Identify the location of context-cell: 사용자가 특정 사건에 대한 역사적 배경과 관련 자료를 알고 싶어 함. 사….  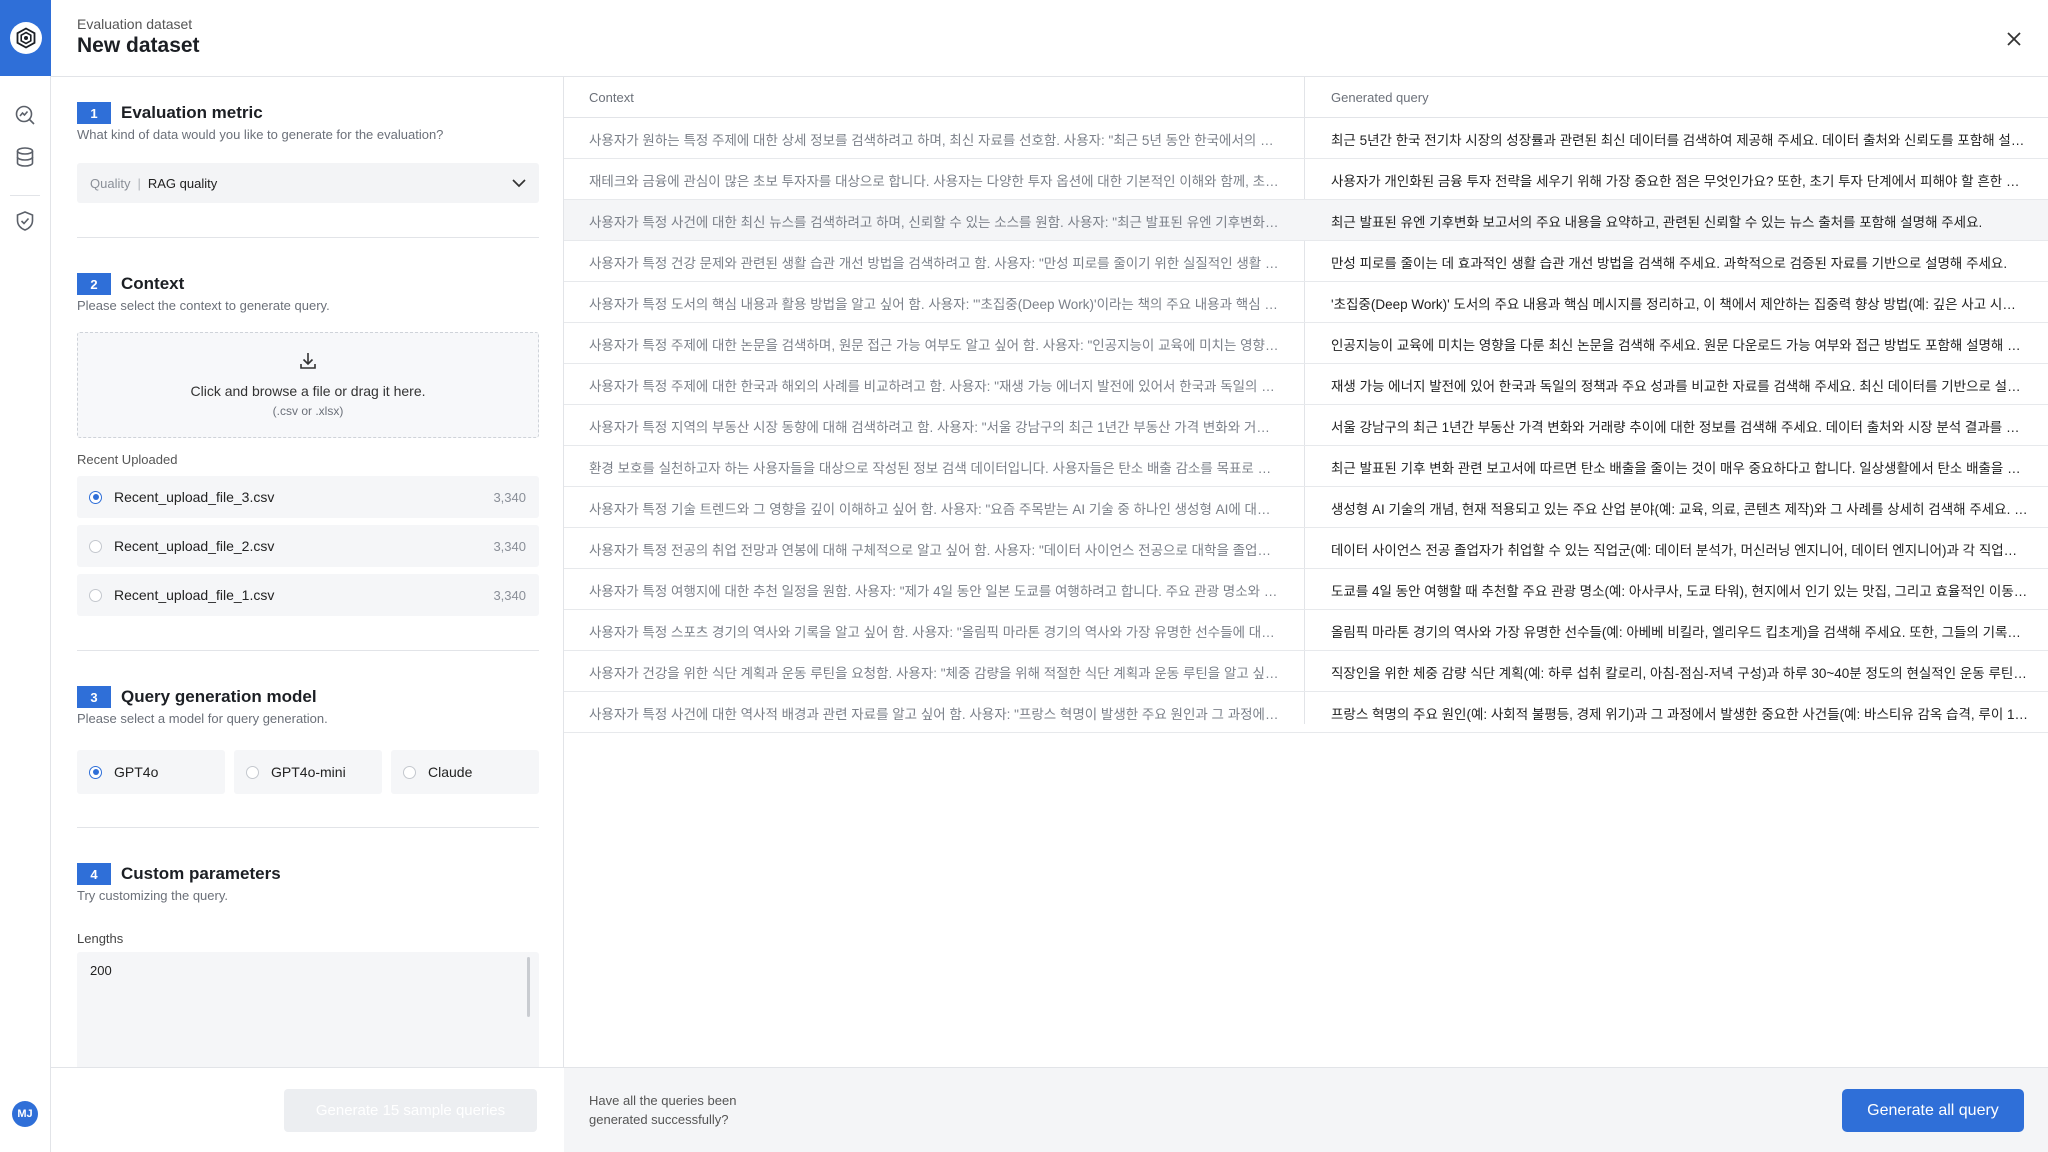
(935, 714).